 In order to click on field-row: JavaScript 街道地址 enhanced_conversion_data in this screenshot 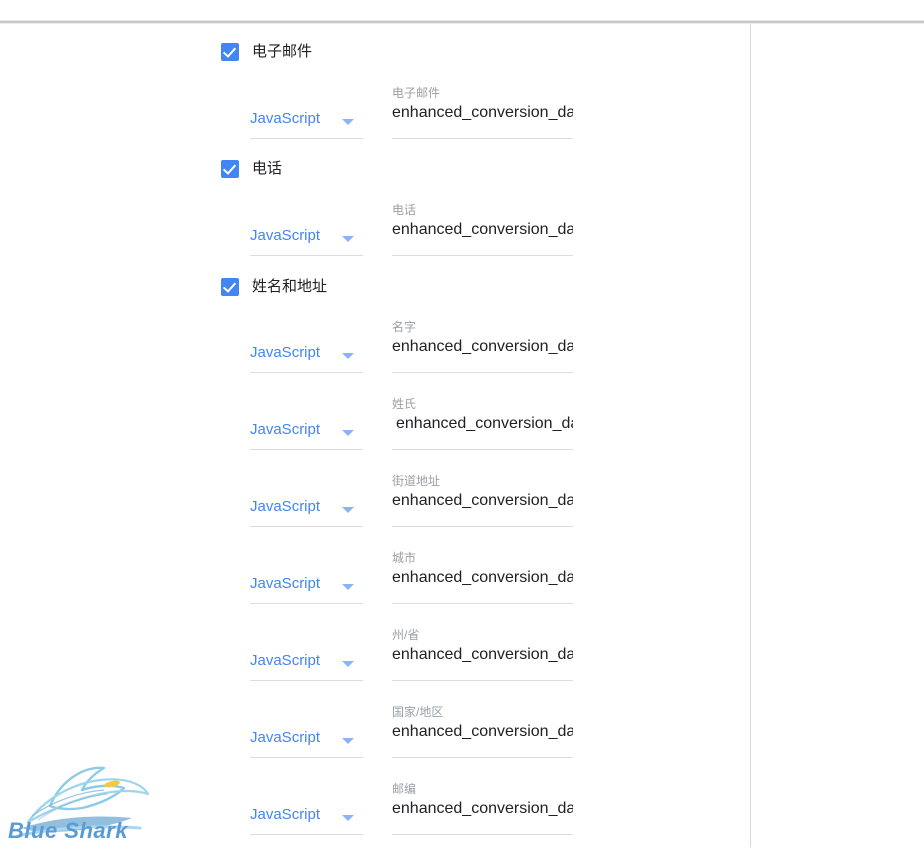, I will do `click(375, 507)`.